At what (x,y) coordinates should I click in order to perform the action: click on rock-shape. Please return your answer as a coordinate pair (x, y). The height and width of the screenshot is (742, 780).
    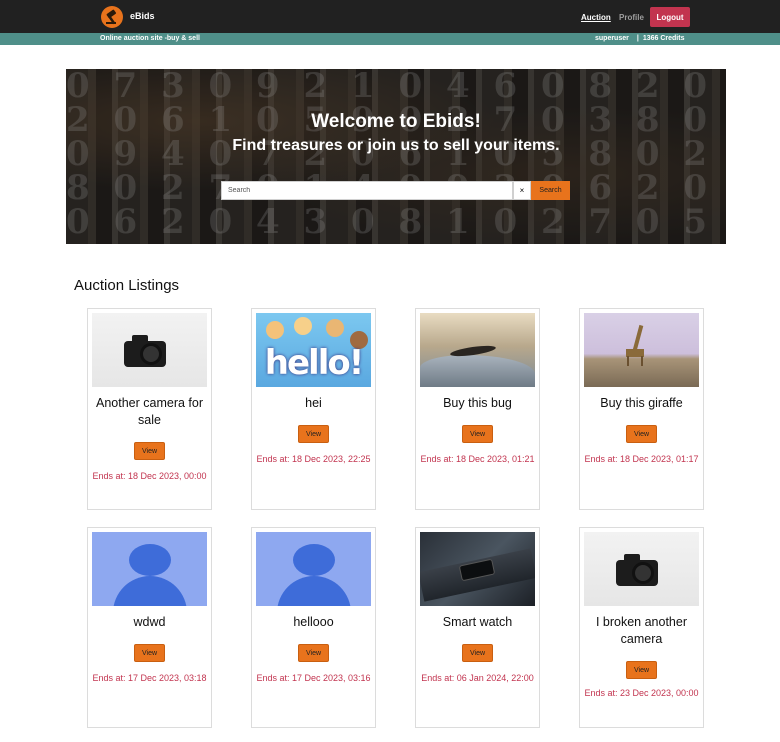
    Looking at the image, I should click on (477, 371).